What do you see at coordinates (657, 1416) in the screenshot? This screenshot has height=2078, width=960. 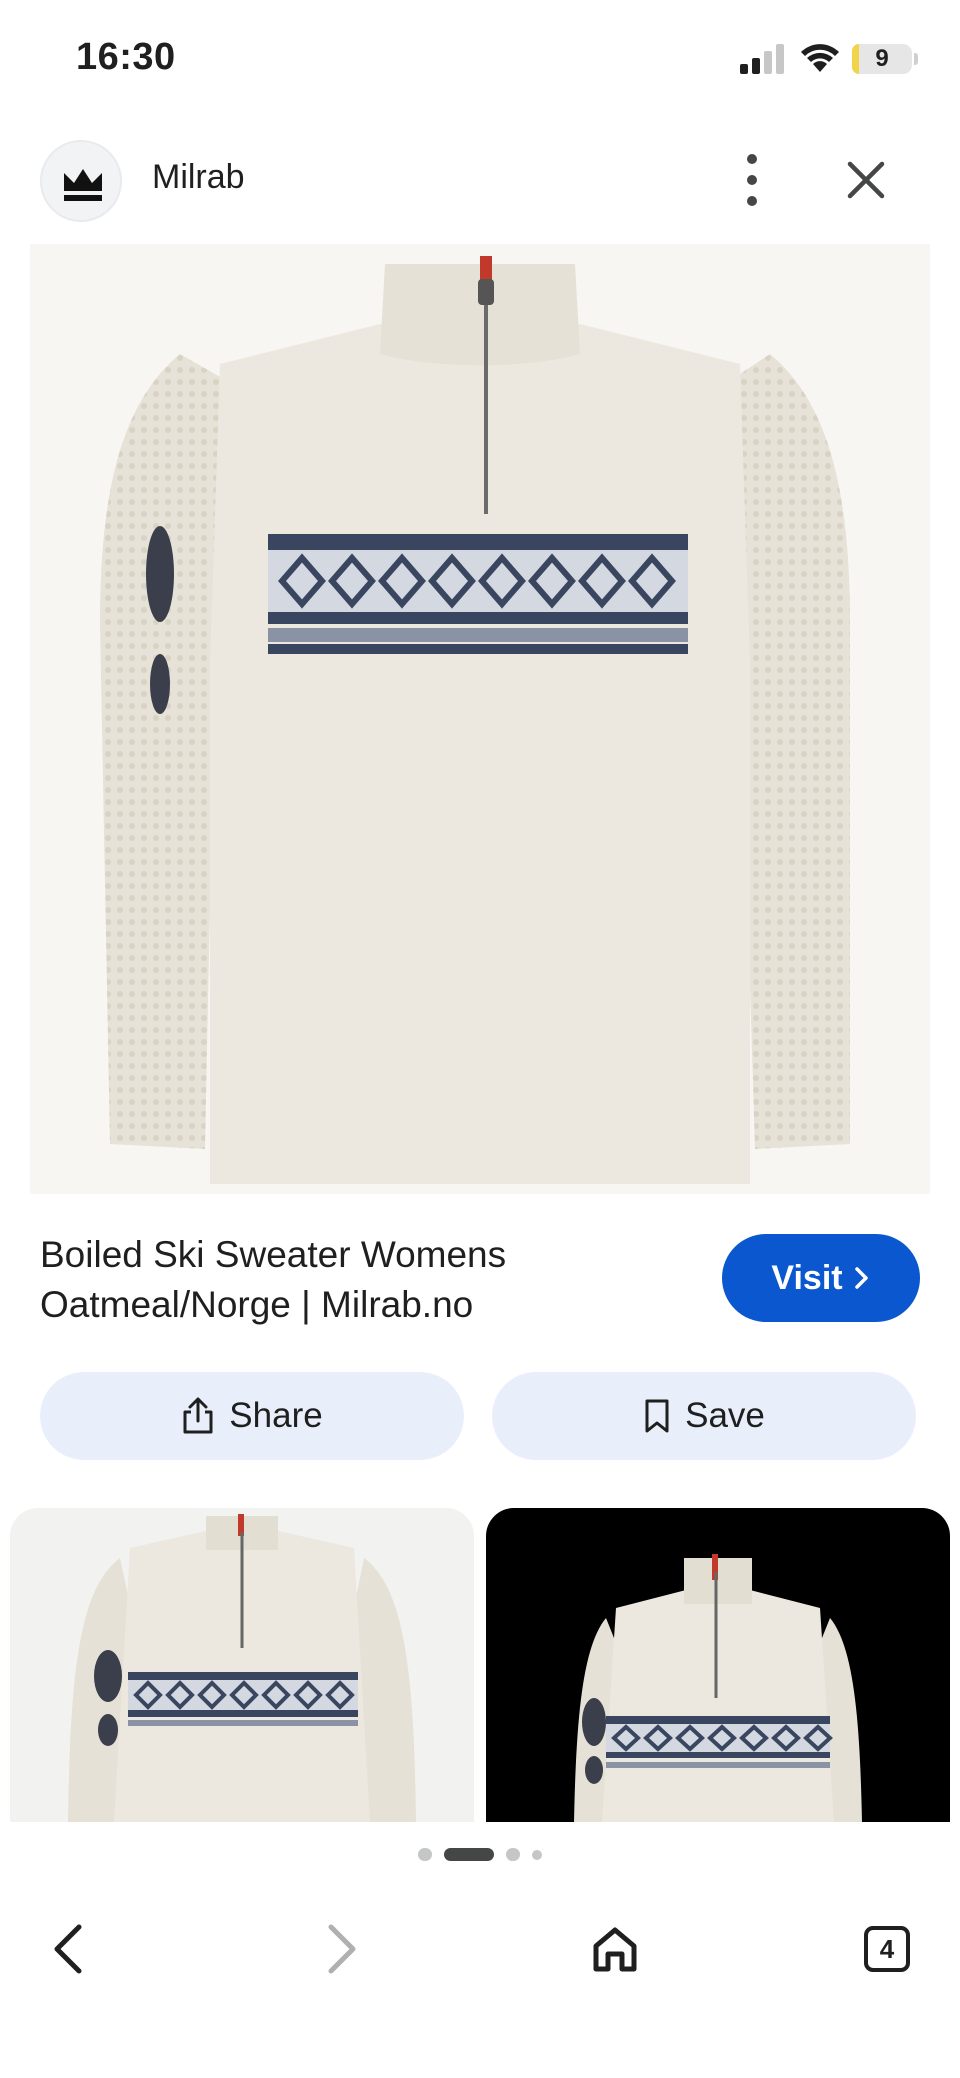 I see `bookmark-icon` at bounding box center [657, 1416].